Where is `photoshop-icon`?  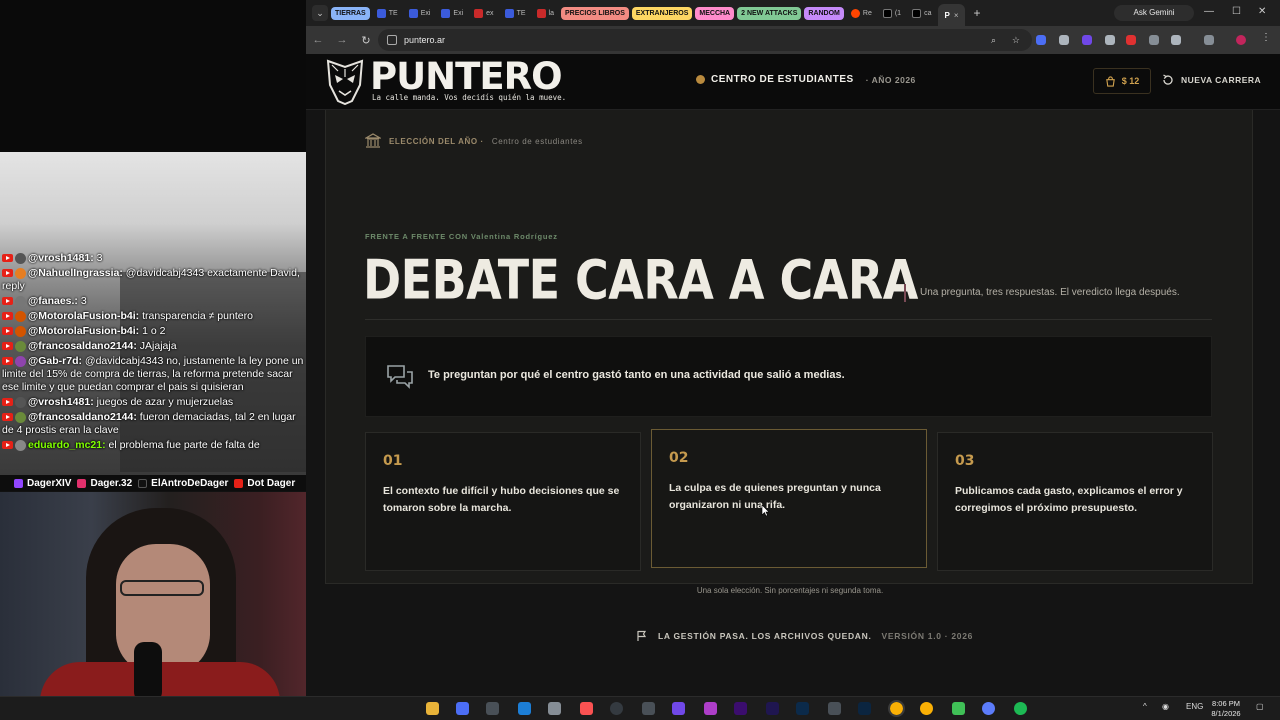 photoshop-icon is located at coordinates (864, 708).